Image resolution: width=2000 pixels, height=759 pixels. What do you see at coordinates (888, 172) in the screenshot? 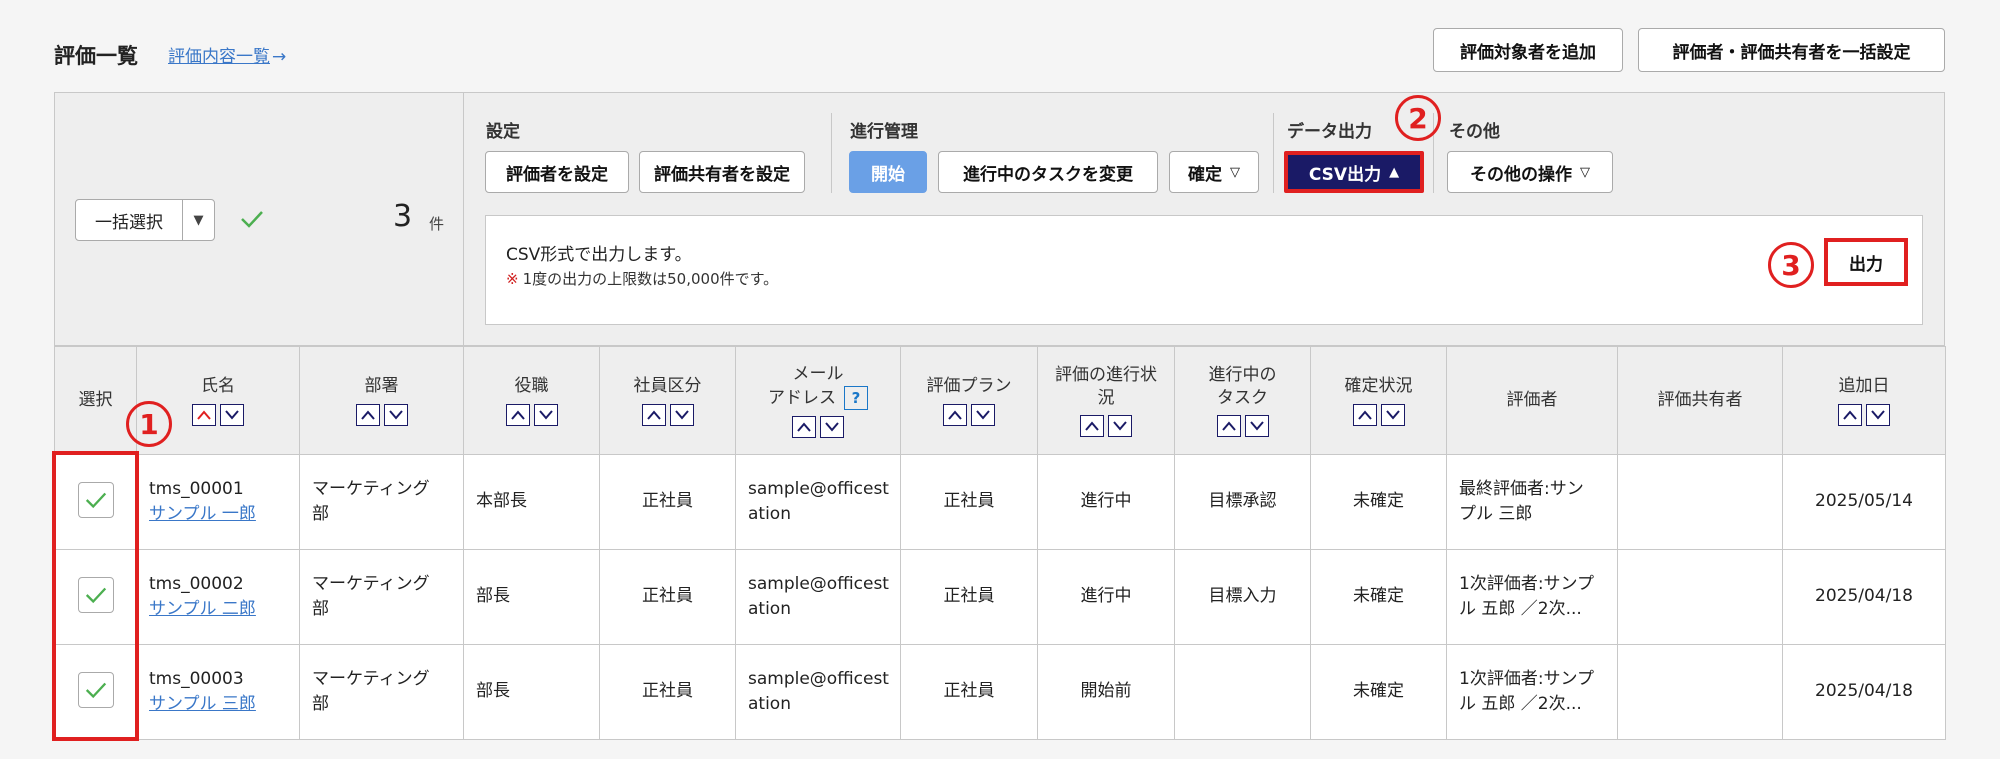
I see `start-button: 開始` at bounding box center [888, 172].